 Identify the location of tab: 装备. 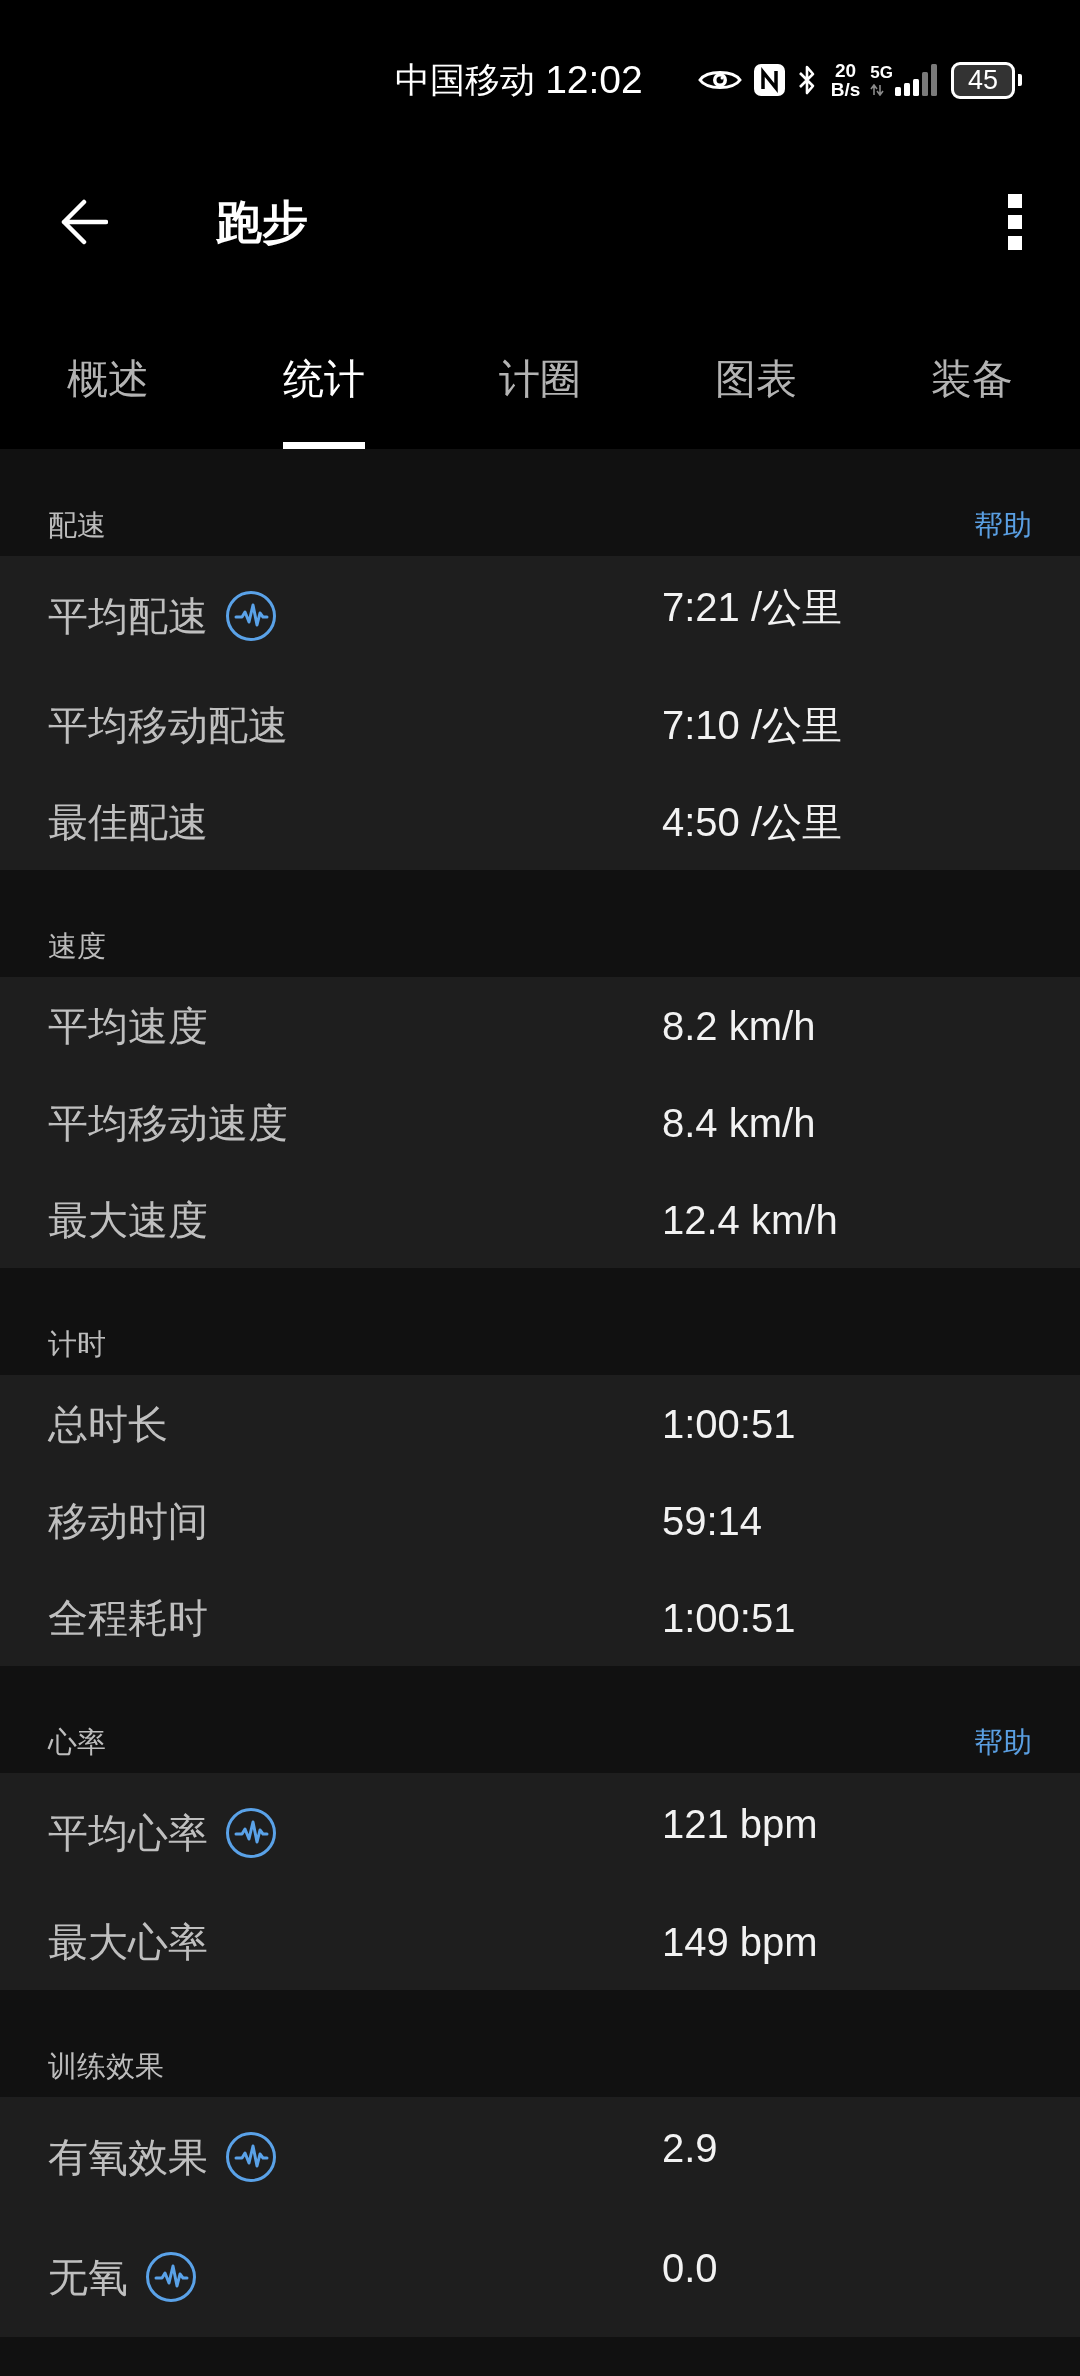
(972, 402).